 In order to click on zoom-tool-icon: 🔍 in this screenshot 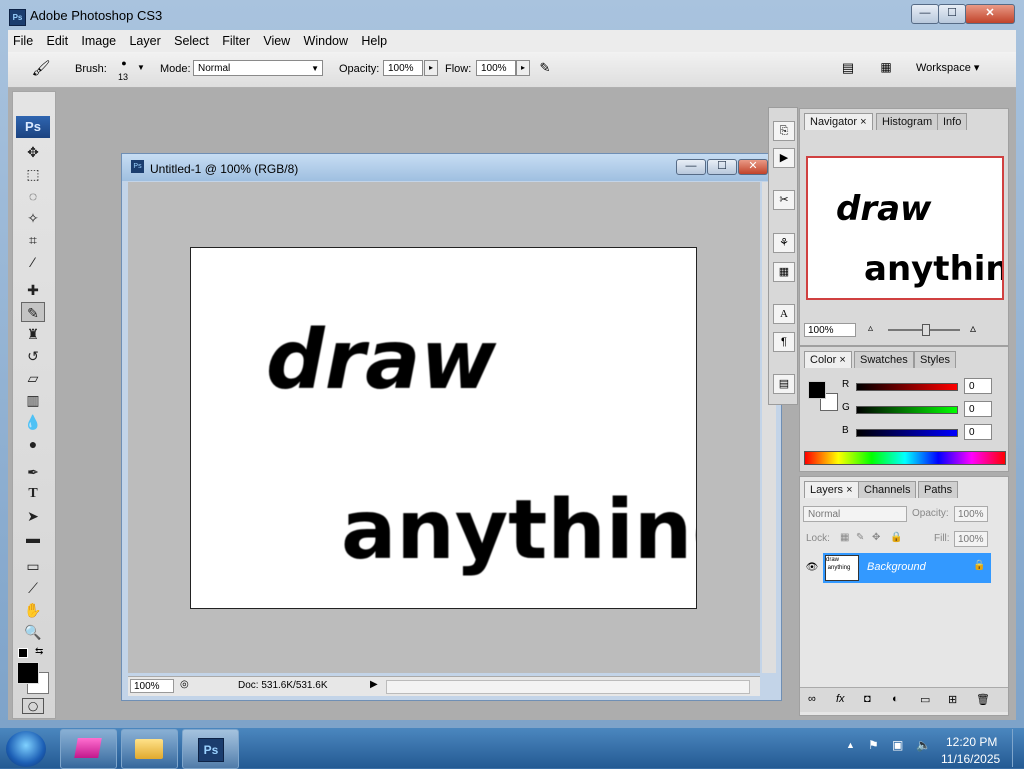, I will do `click(33, 632)`.